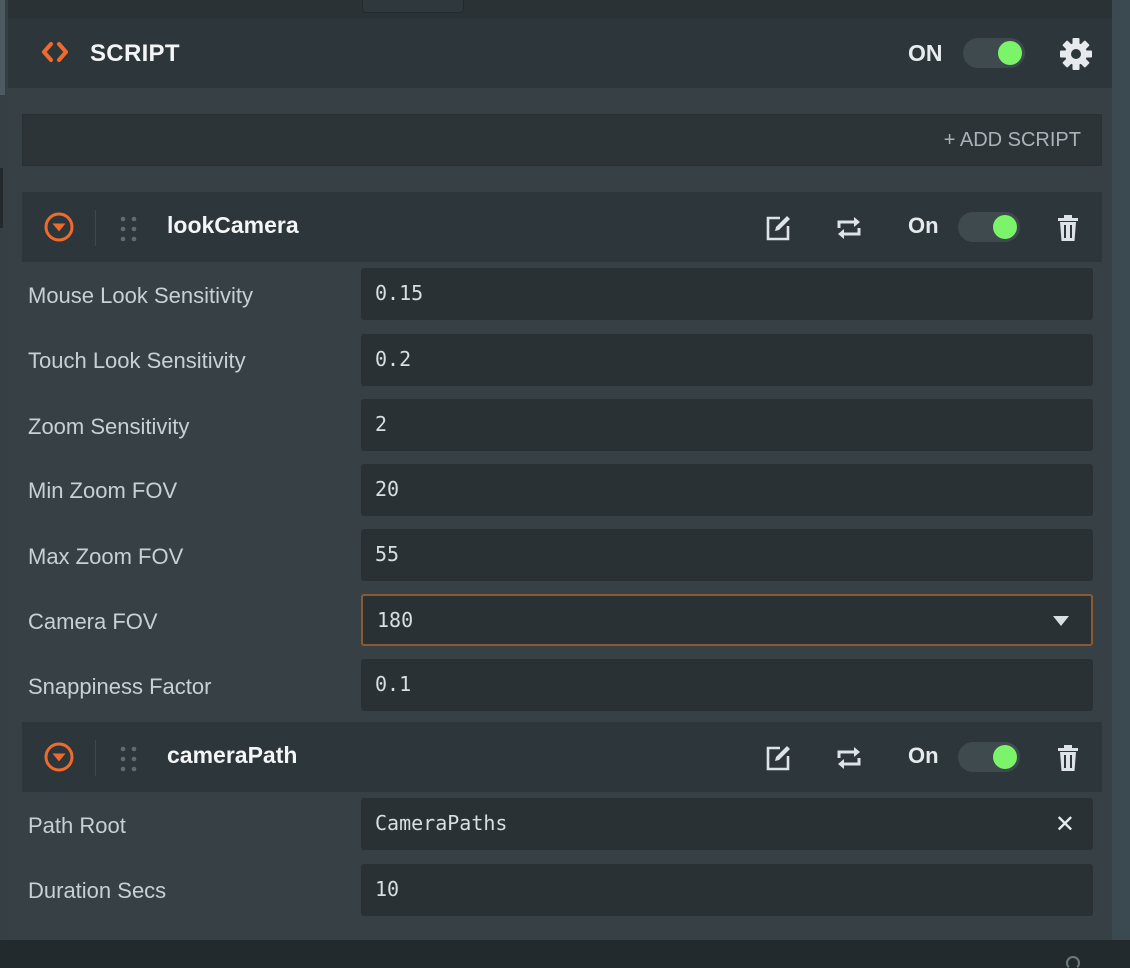 The height and width of the screenshot is (968, 1130). I want to click on field-value: 0.1, so click(393, 684).